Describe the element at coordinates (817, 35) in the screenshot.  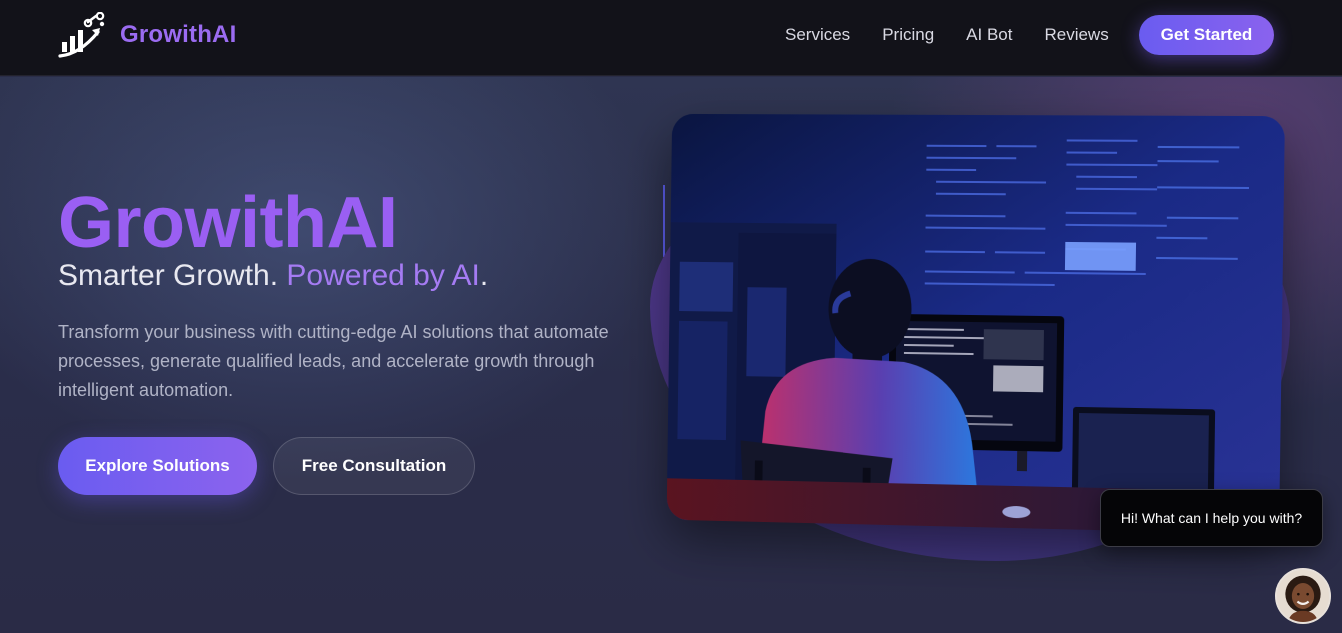
I see `nav-item-services: Services` at that location.